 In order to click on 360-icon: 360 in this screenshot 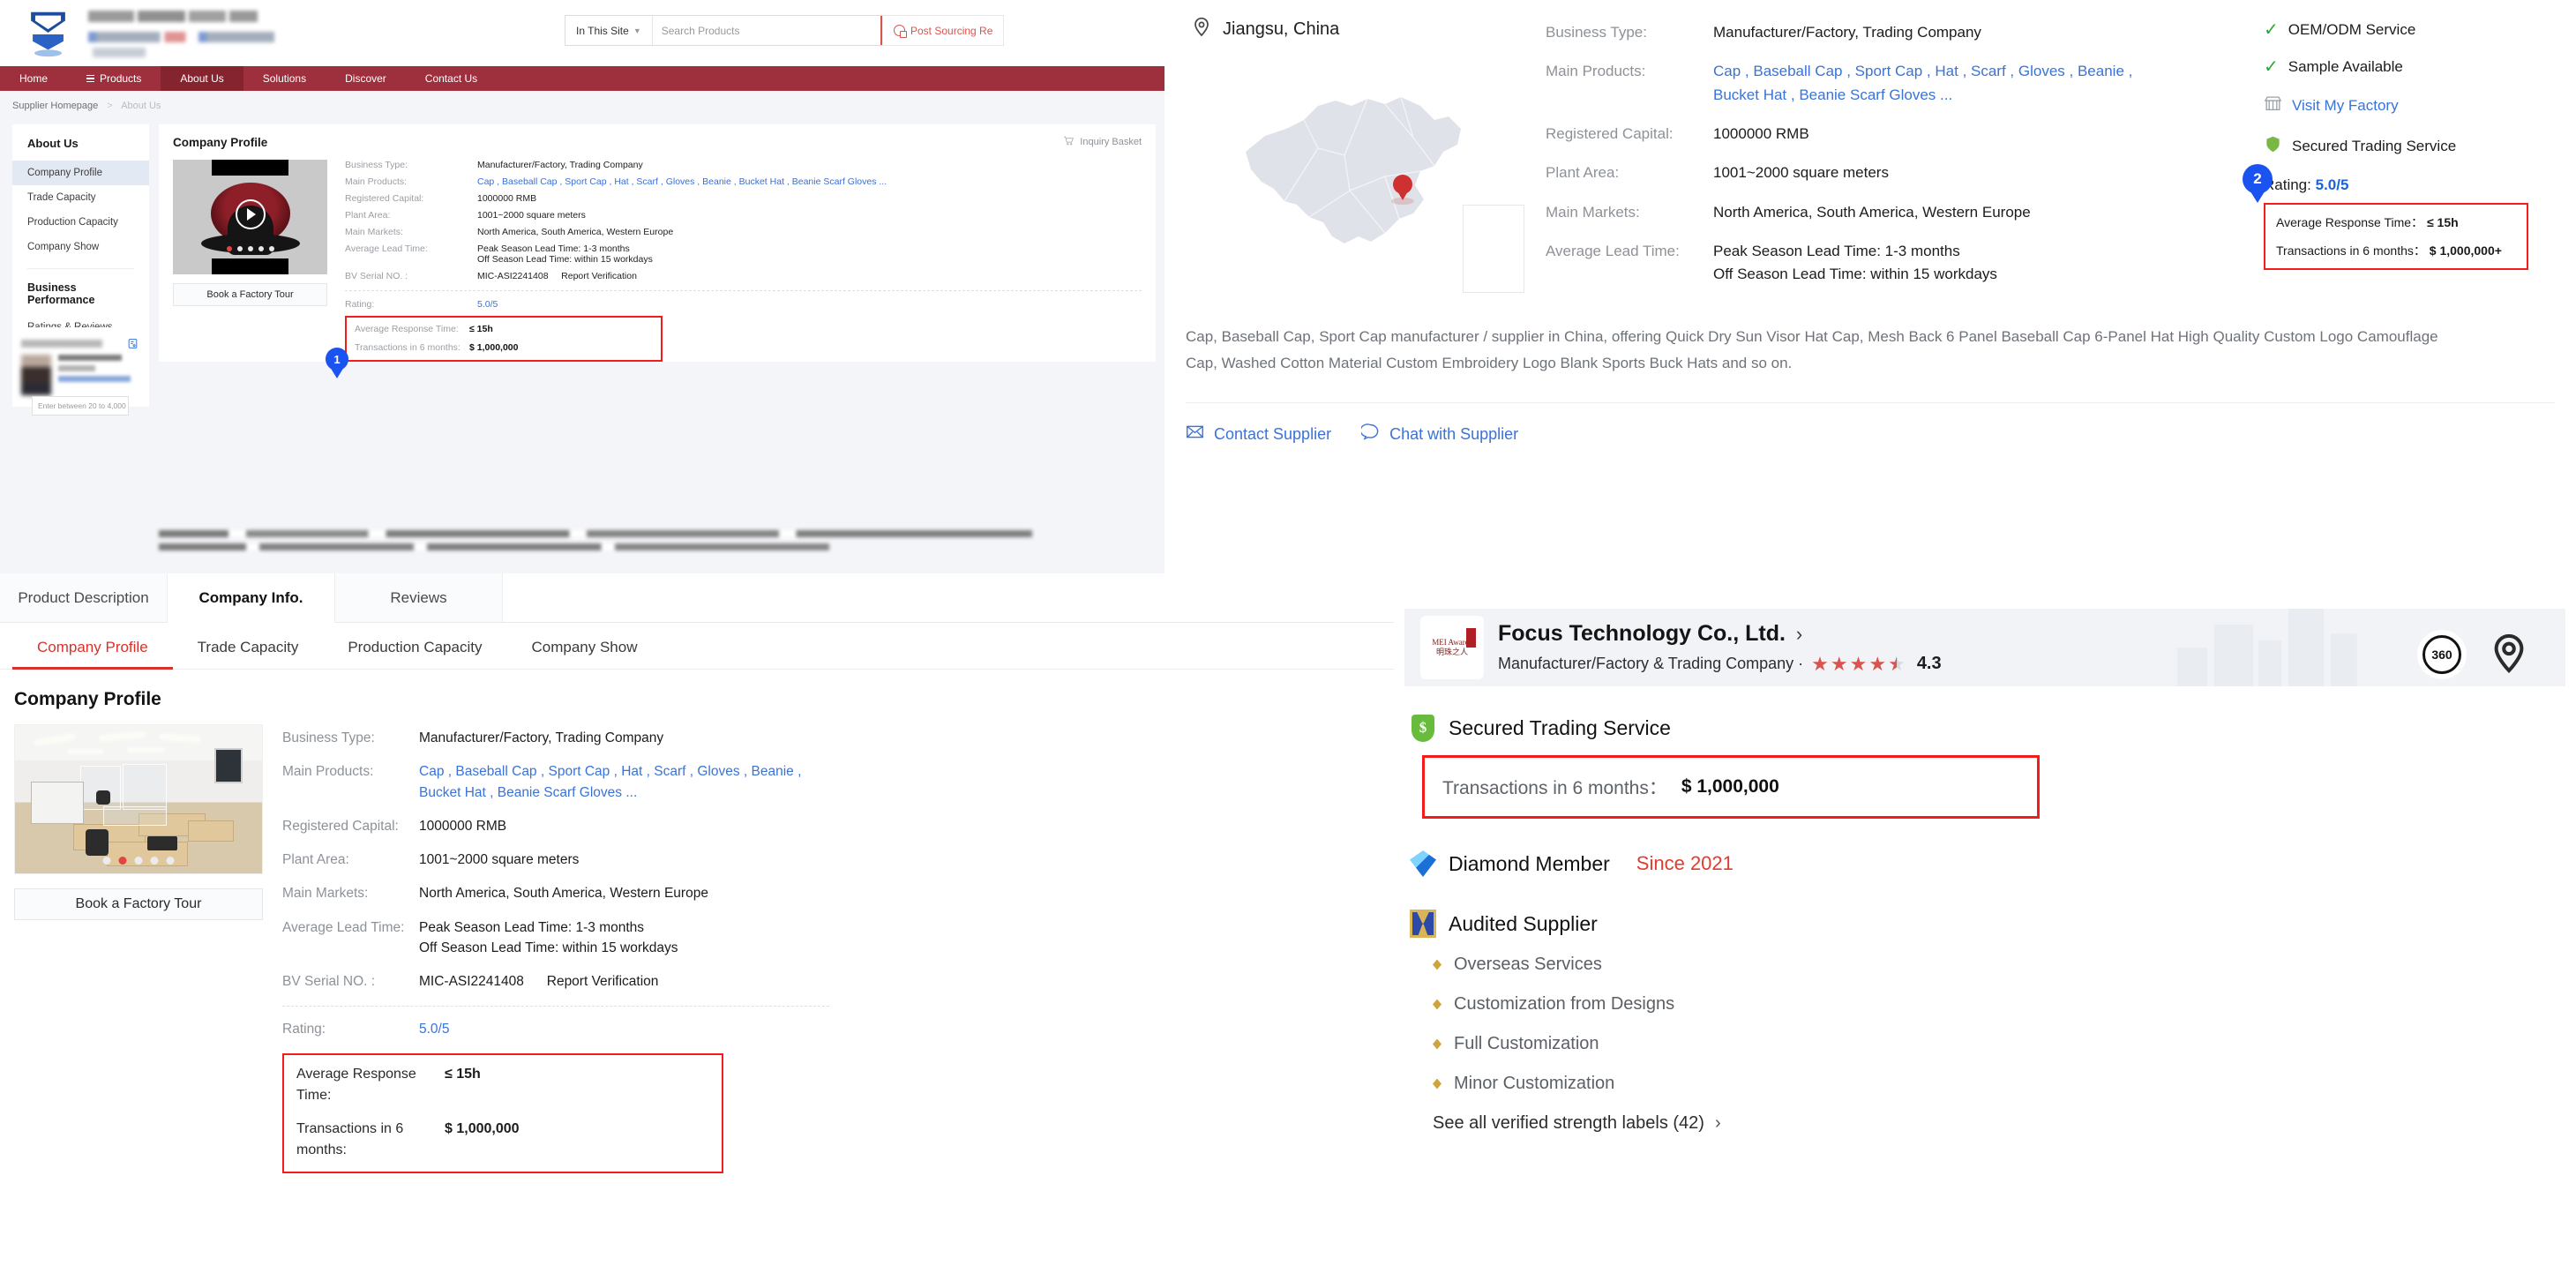, I will do `click(2441, 654)`.